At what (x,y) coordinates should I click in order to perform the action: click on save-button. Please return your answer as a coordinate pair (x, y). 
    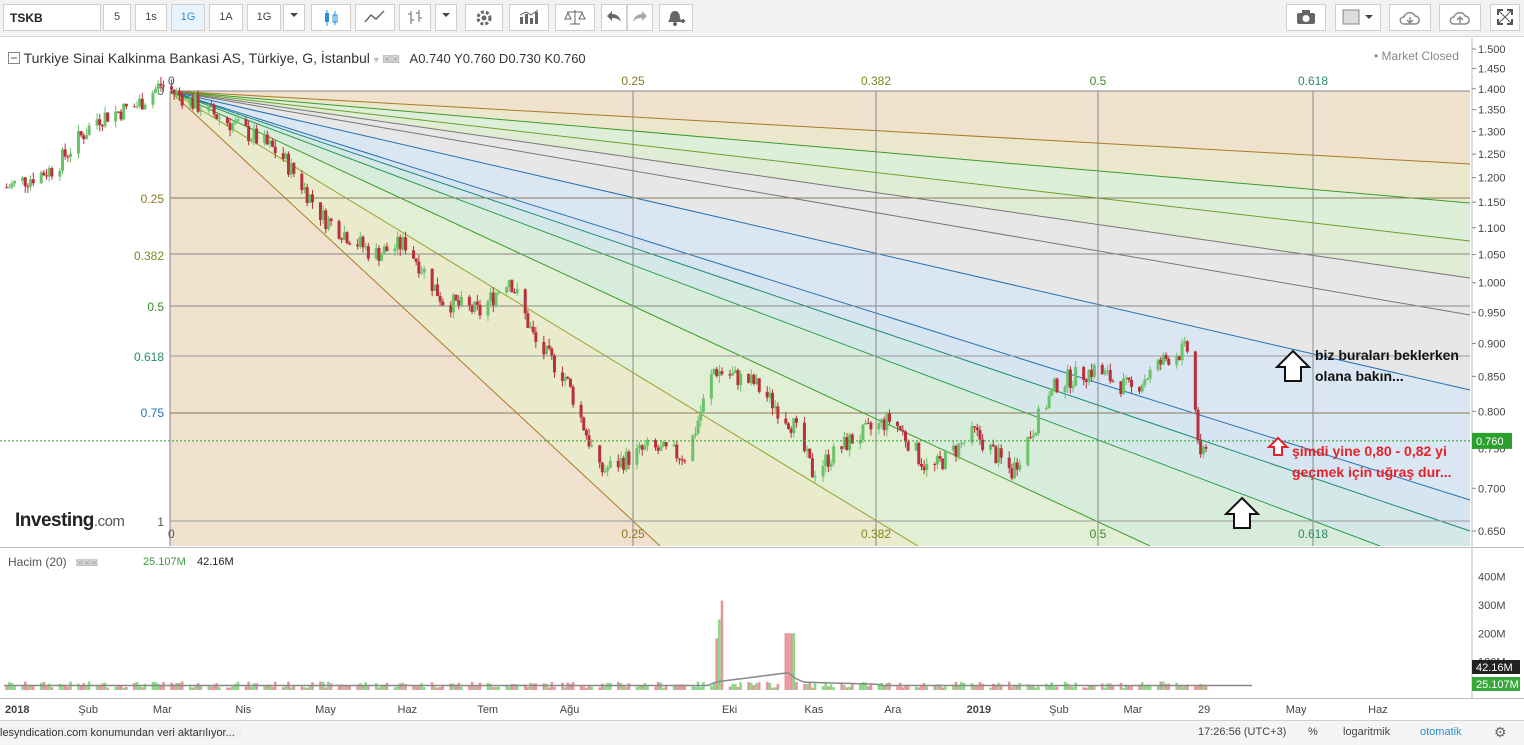
    Looking at the image, I should click on (1460, 17).